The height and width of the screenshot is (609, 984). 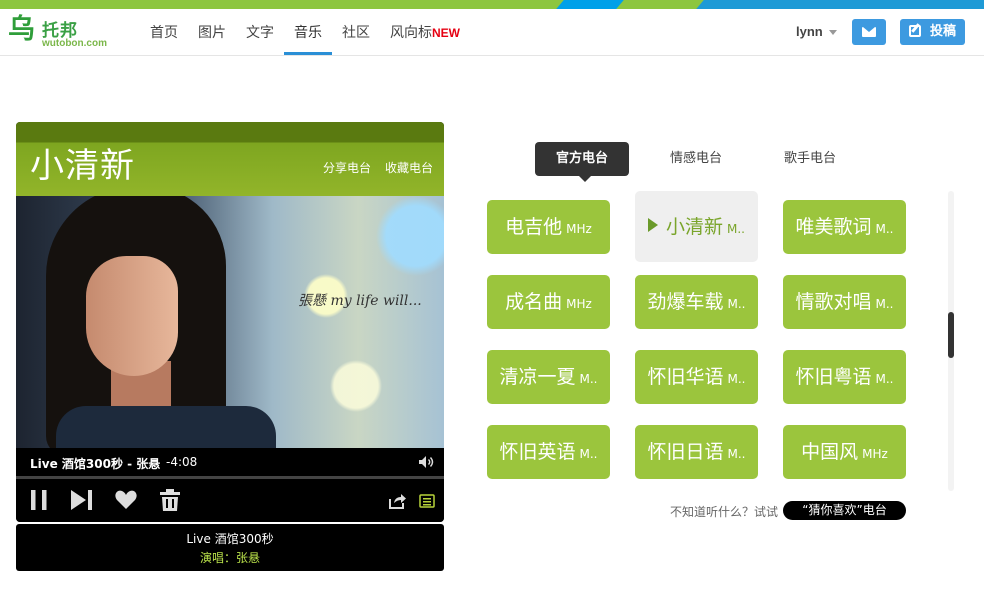 I want to click on nav-item-images: 图片, so click(x=212, y=32).